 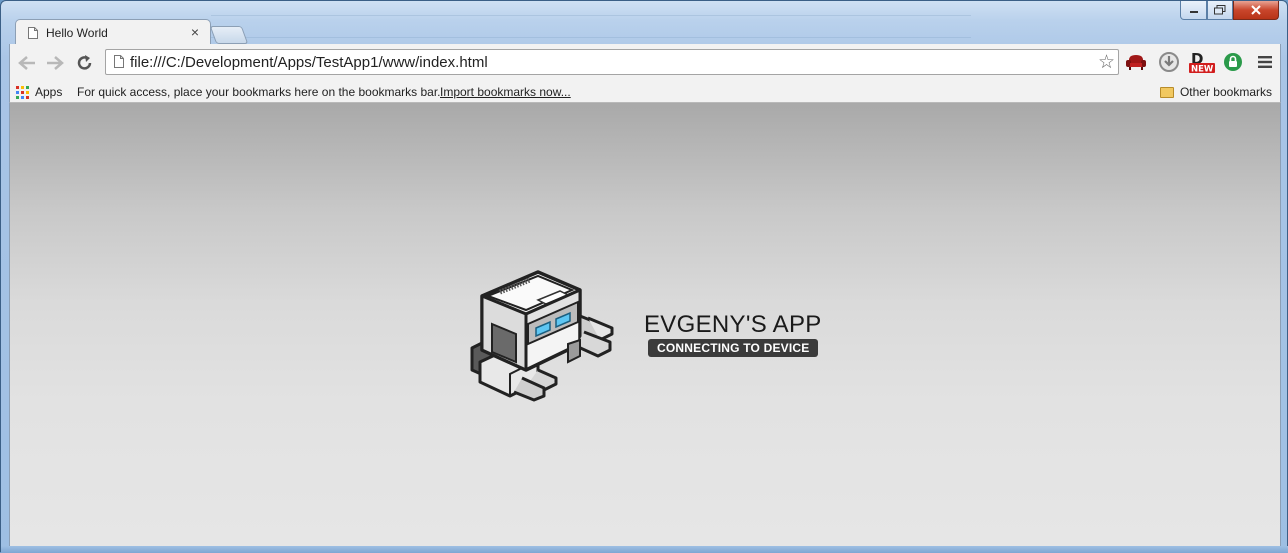 I want to click on close-window-button, so click(x=1256, y=10).